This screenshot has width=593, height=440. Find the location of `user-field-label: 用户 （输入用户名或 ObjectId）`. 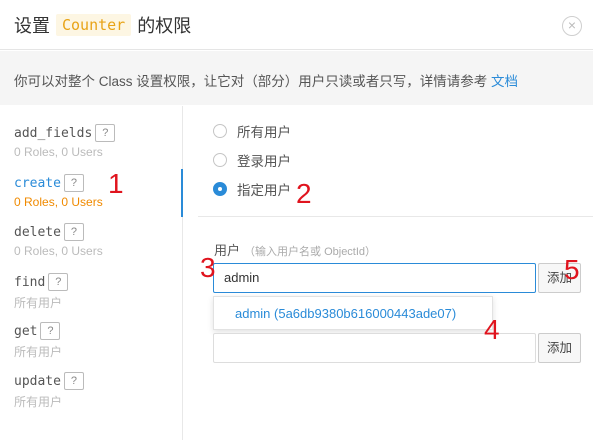

user-field-label: 用户 （输入用户名或 ObjectId） is located at coordinates (295, 249).